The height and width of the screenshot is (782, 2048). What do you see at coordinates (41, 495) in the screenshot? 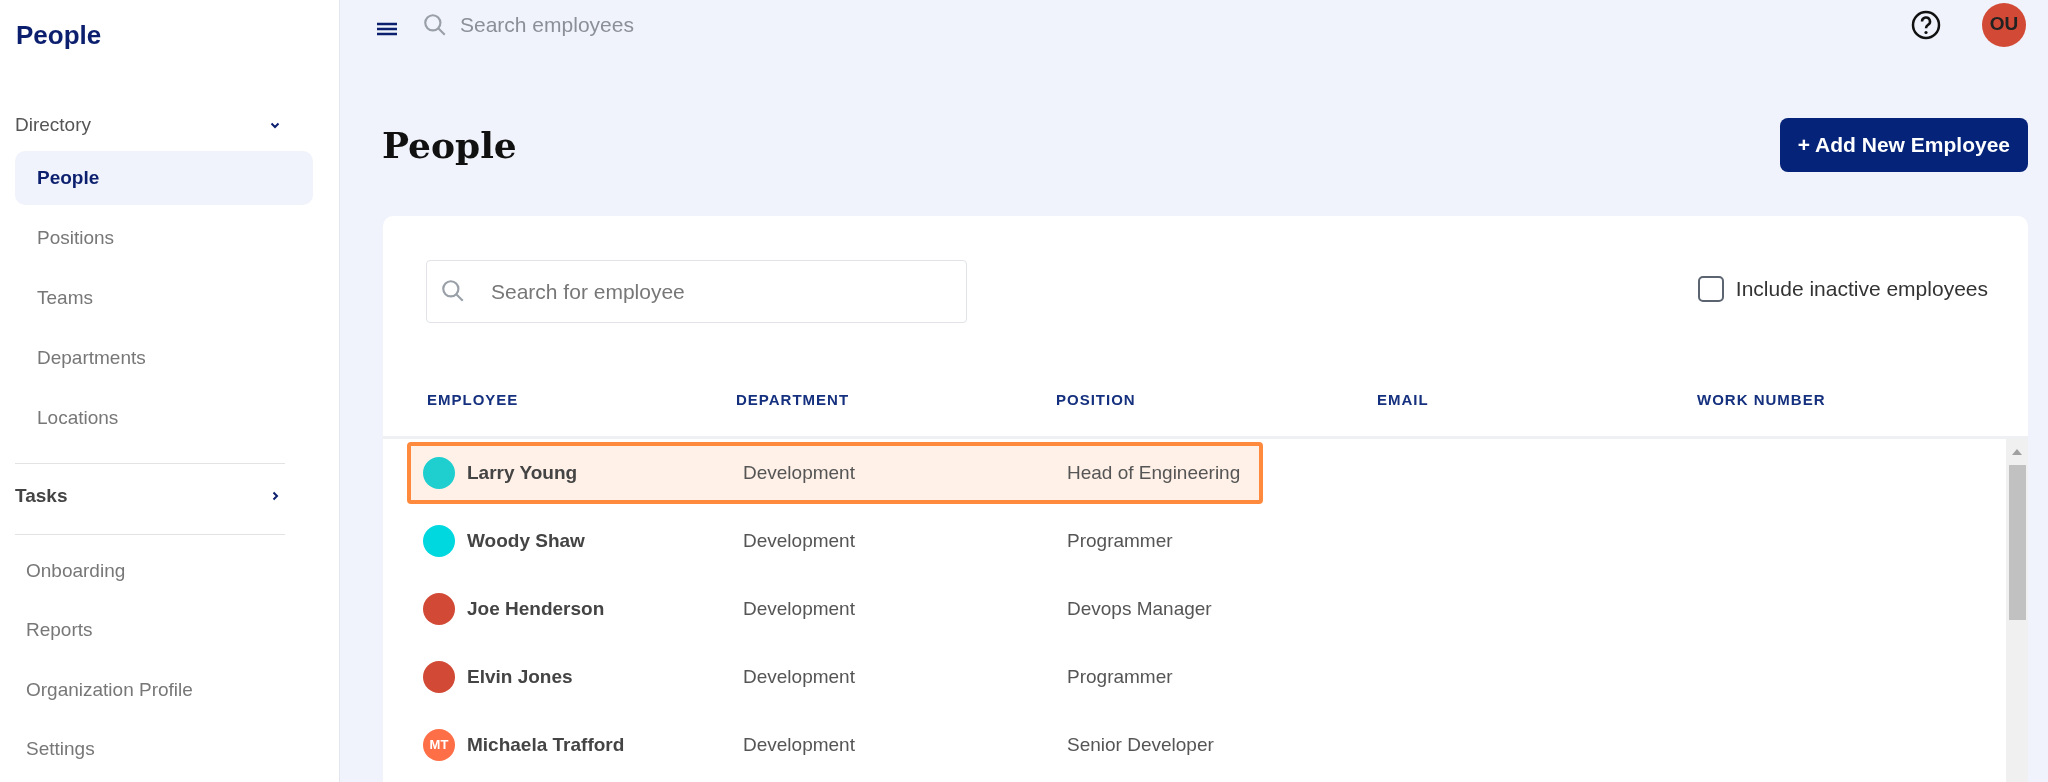
I see `nav-group-label: Tasks` at bounding box center [41, 495].